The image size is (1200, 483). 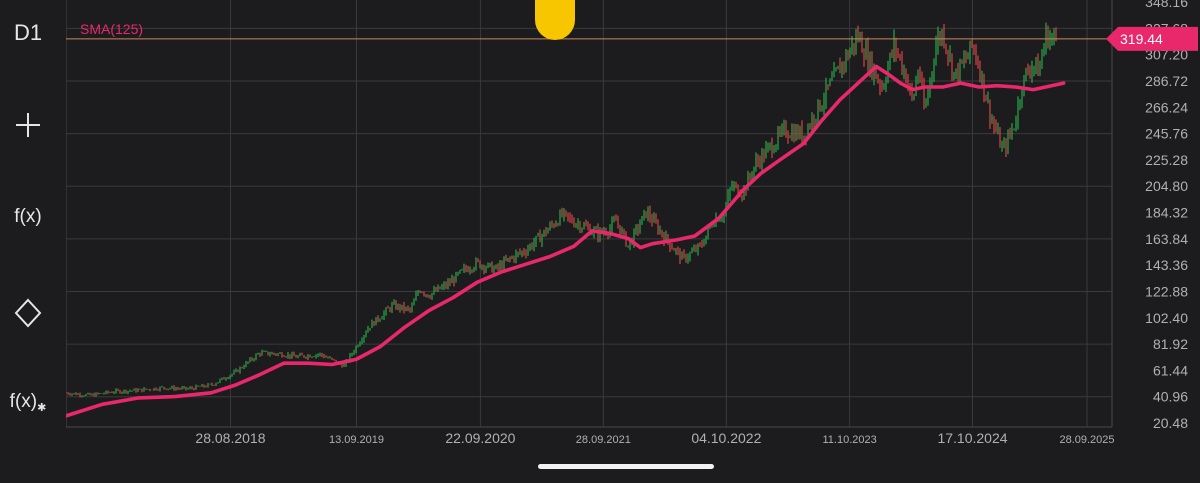 I want to click on add-icon, so click(x=28, y=127).